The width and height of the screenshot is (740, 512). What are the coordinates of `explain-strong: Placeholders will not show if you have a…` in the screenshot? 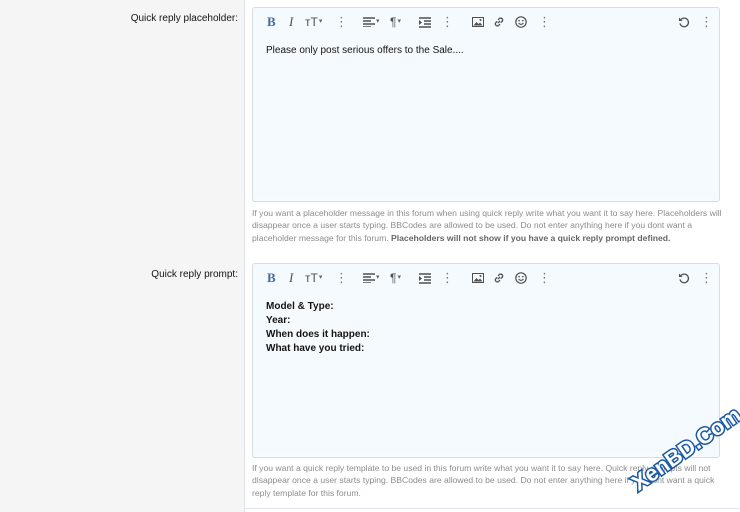 It's located at (531, 237).